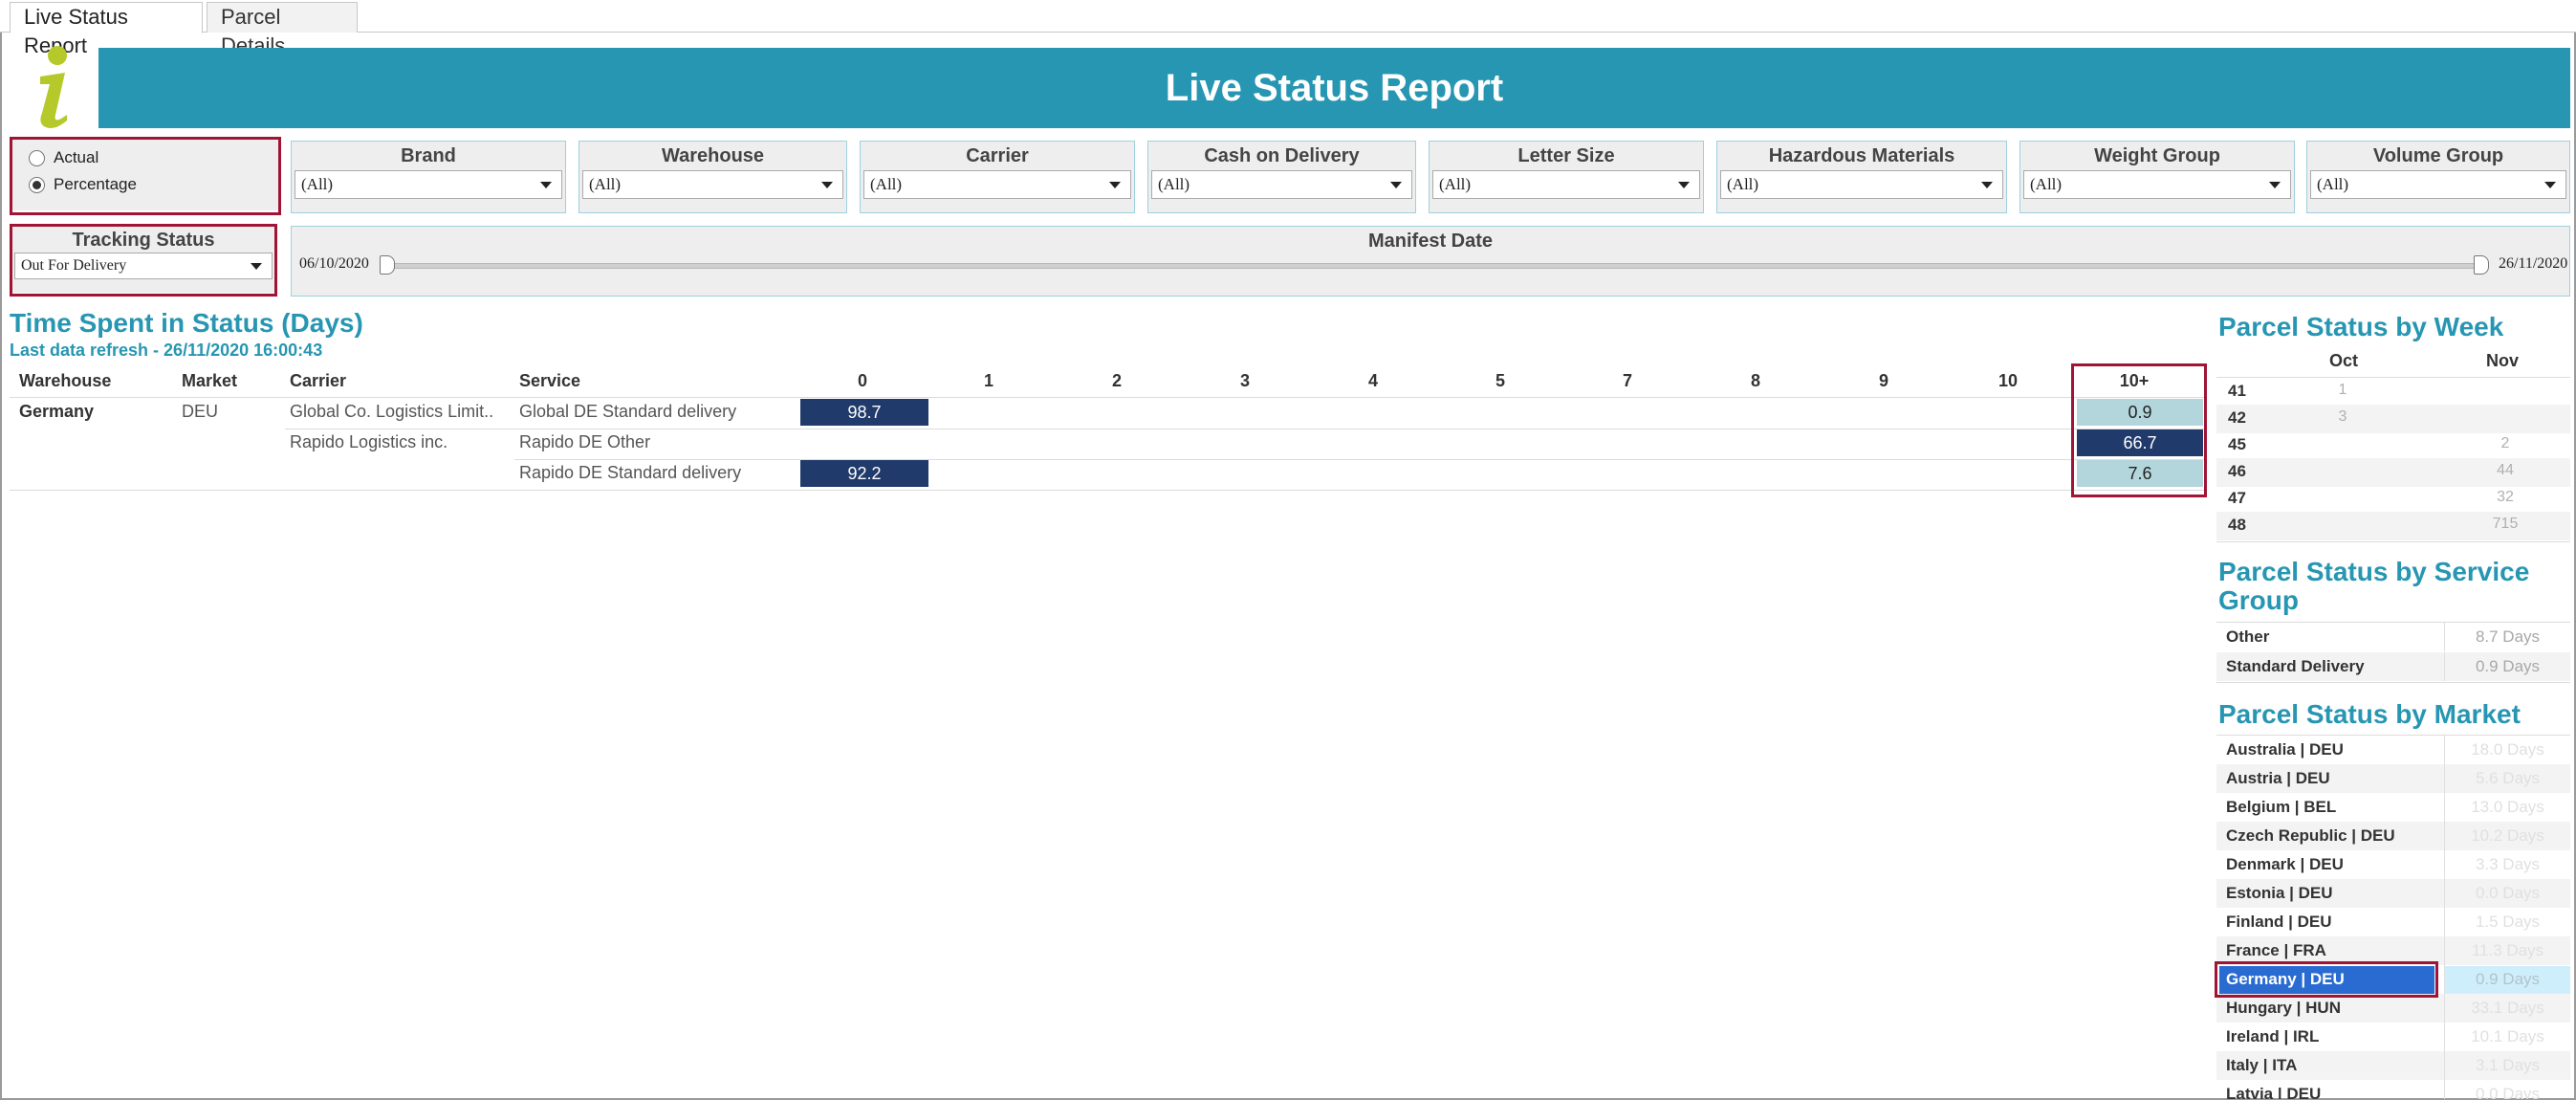  What do you see at coordinates (864, 473) in the screenshot?
I see `row-3-day-0-cell: 92.2` at bounding box center [864, 473].